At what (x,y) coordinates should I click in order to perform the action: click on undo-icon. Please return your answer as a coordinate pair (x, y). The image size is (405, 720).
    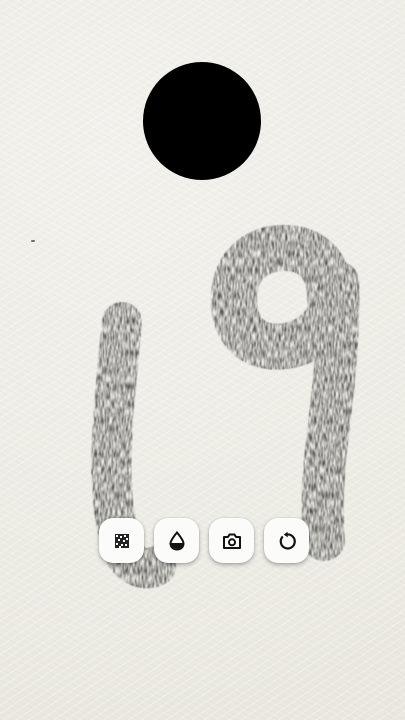
    Looking at the image, I should click on (287, 540).